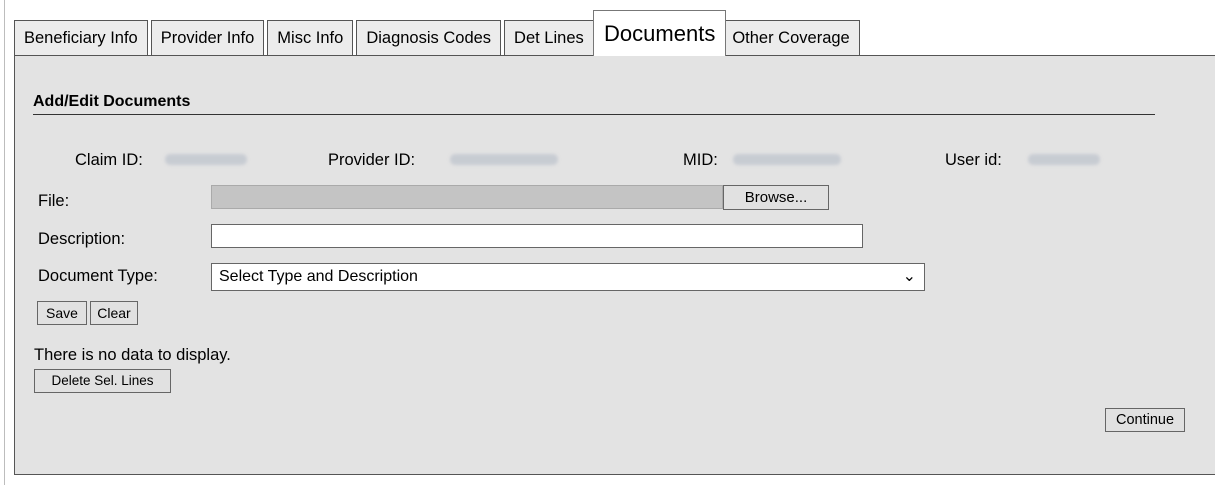 The width and height of the screenshot is (1217, 485). What do you see at coordinates (537, 236) in the screenshot?
I see `description-input` at bounding box center [537, 236].